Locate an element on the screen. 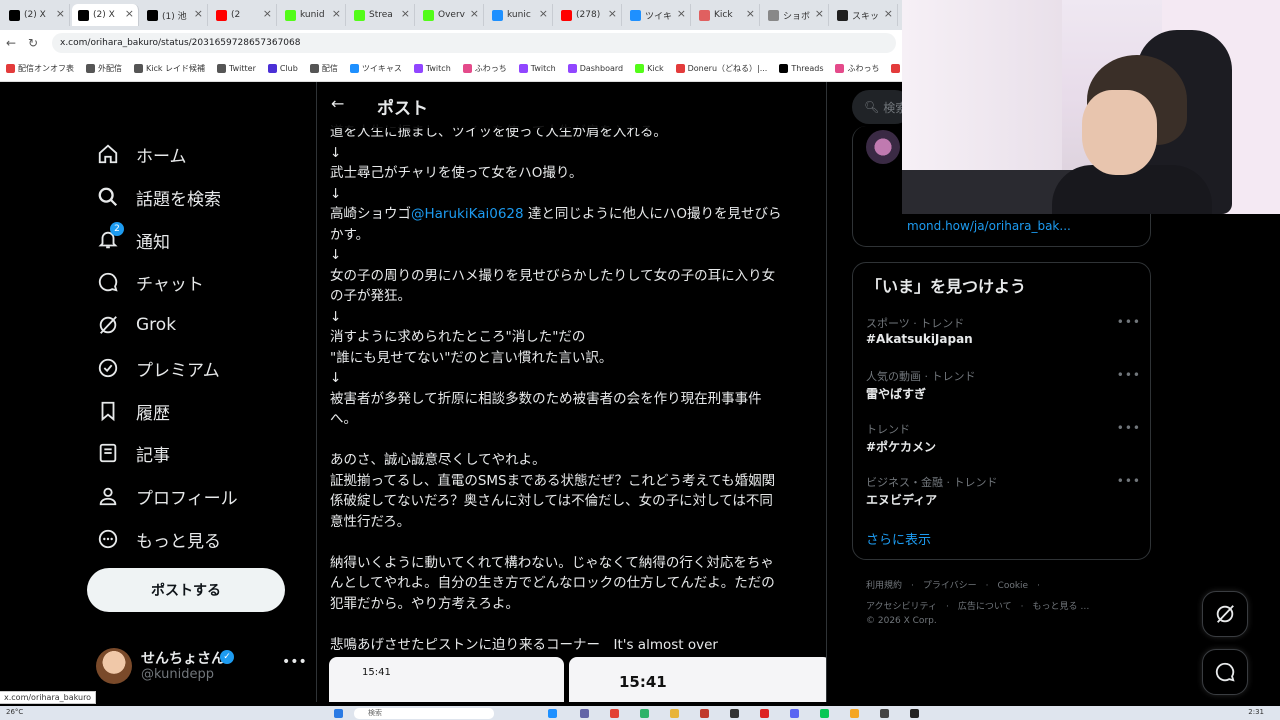 The width and height of the screenshot is (1280, 720). bookmark-item: Club is located at coordinates (282, 68).